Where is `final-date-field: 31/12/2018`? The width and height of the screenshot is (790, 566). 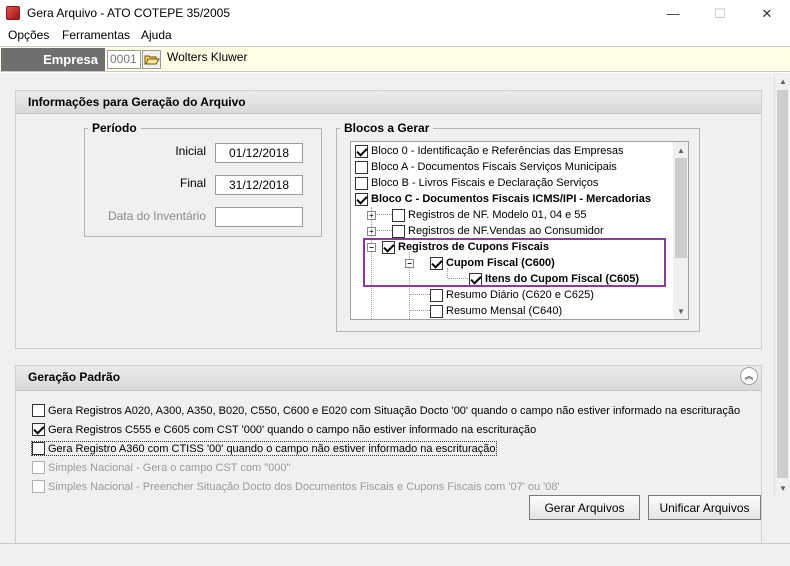 final-date-field: 31/12/2018 is located at coordinates (259, 185).